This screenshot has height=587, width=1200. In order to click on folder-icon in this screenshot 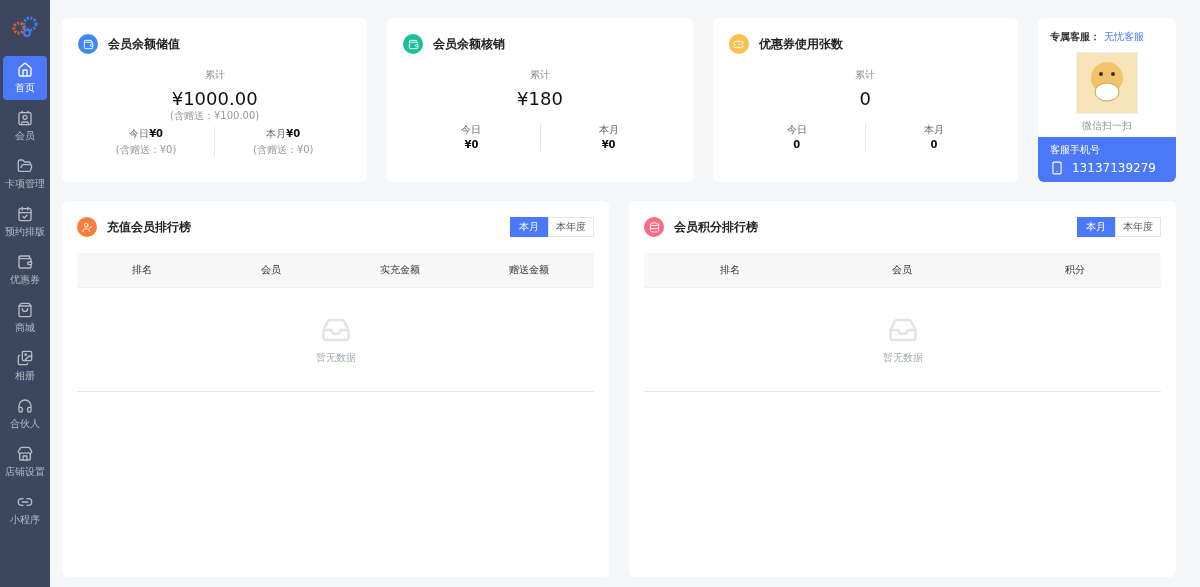, I will do `click(25, 165)`.